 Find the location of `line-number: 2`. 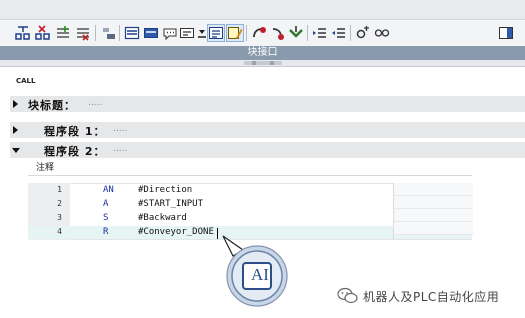

line-number: 2 is located at coordinates (59, 203).